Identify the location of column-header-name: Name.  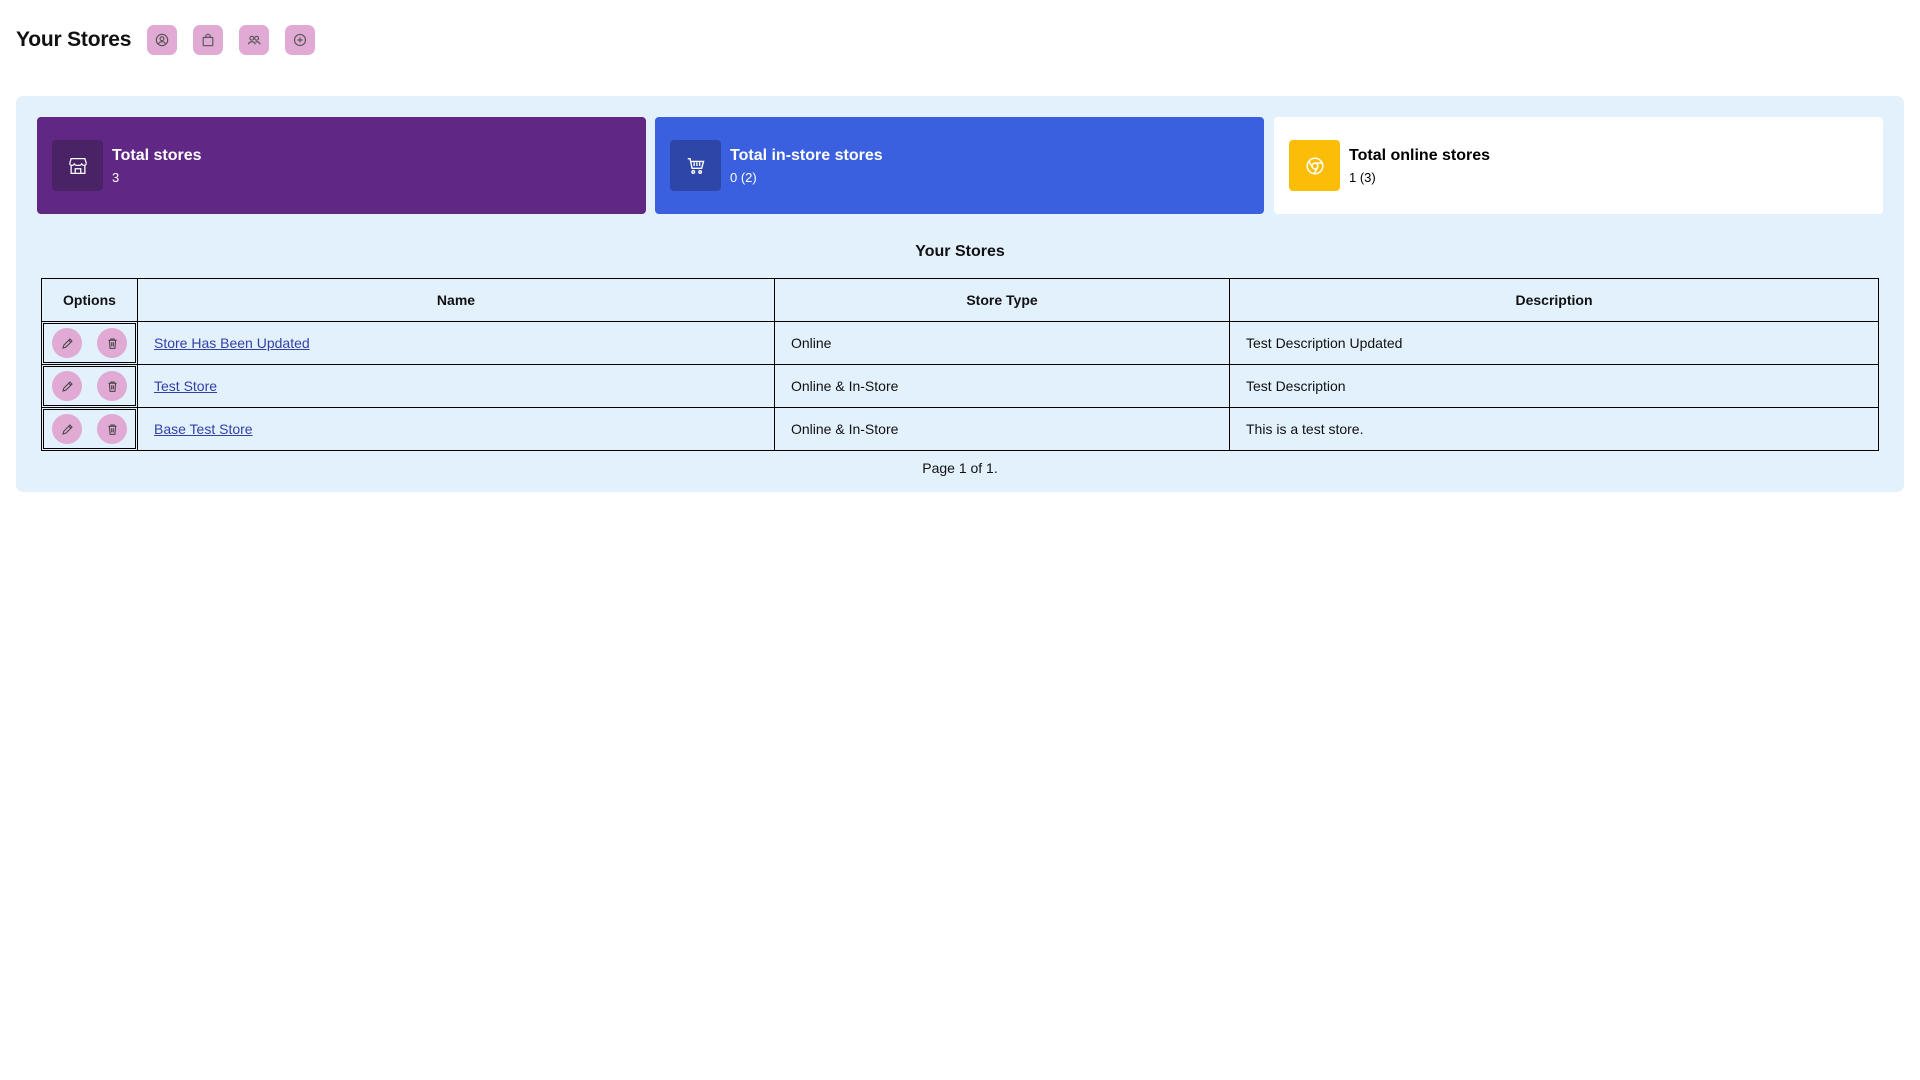
(456, 300).